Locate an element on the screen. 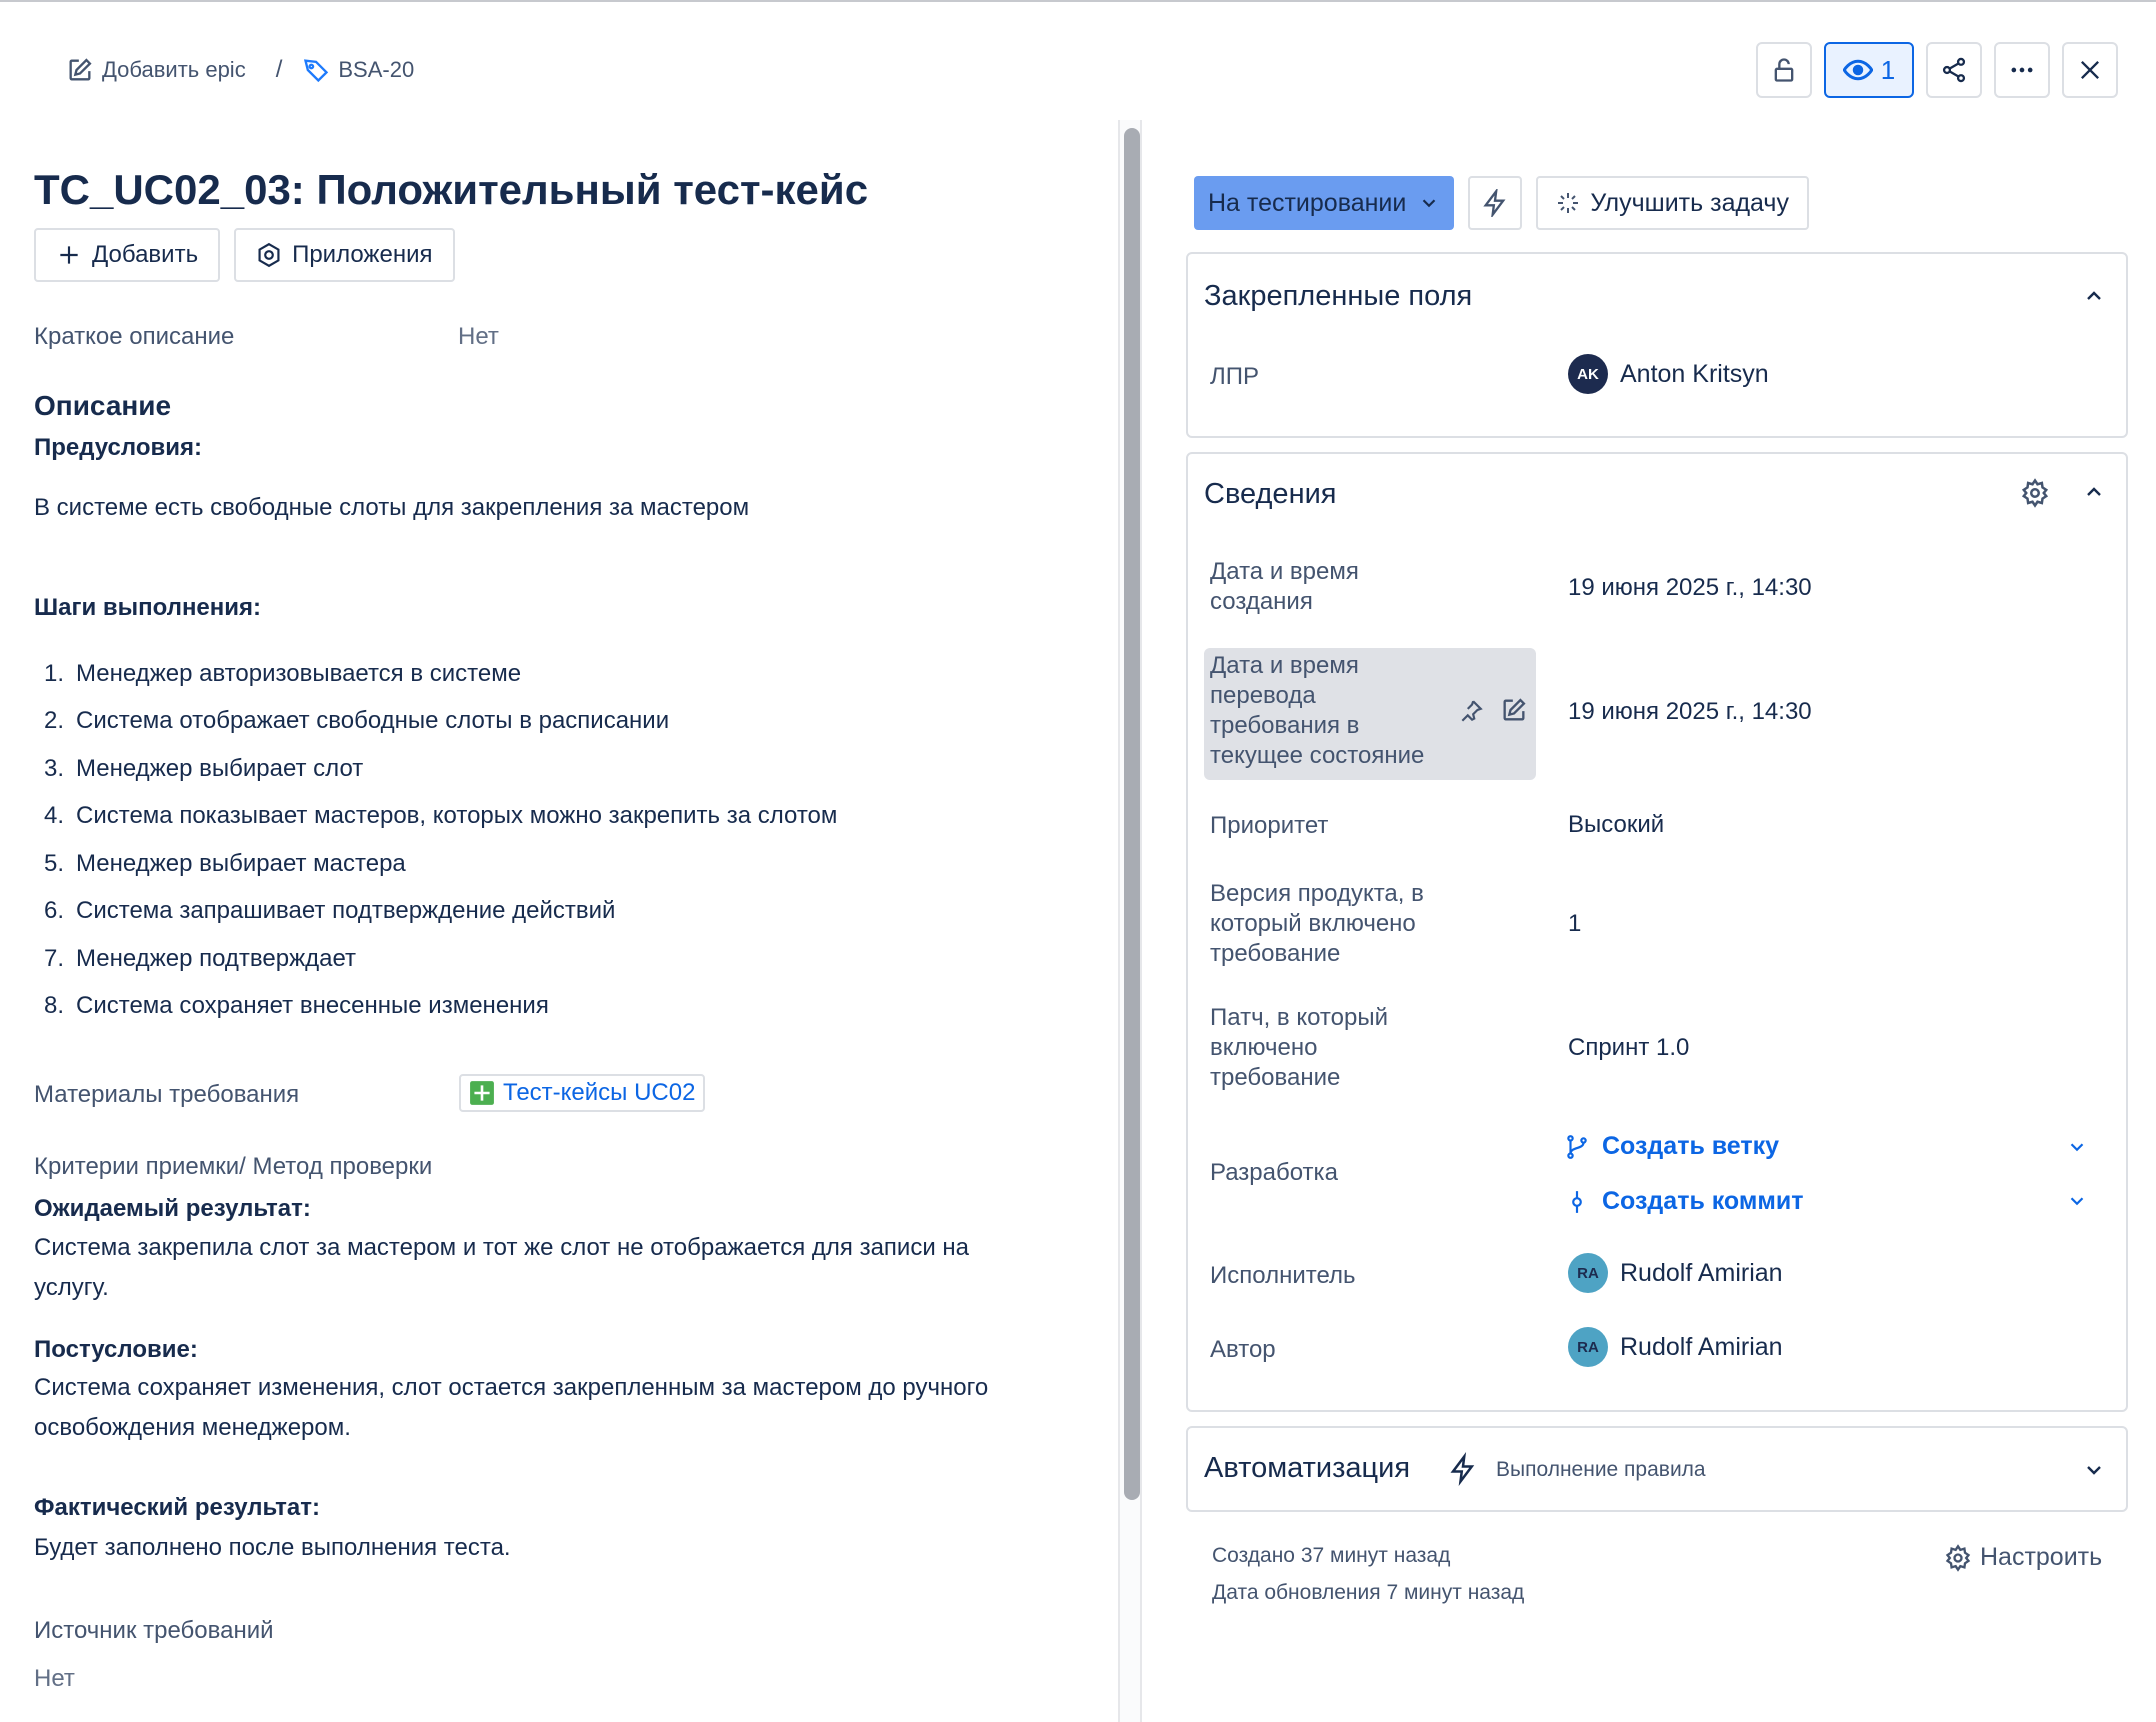  step-number: 2. is located at coordinates (53, 721).